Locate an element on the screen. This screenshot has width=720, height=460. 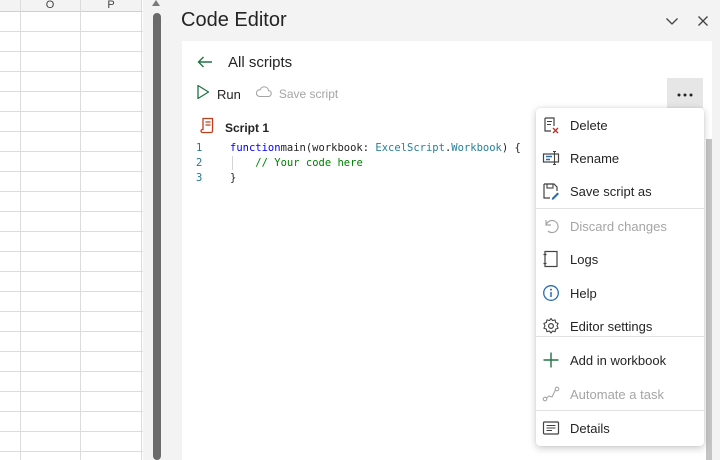
plus-icon is located at coordinates (551, 360).